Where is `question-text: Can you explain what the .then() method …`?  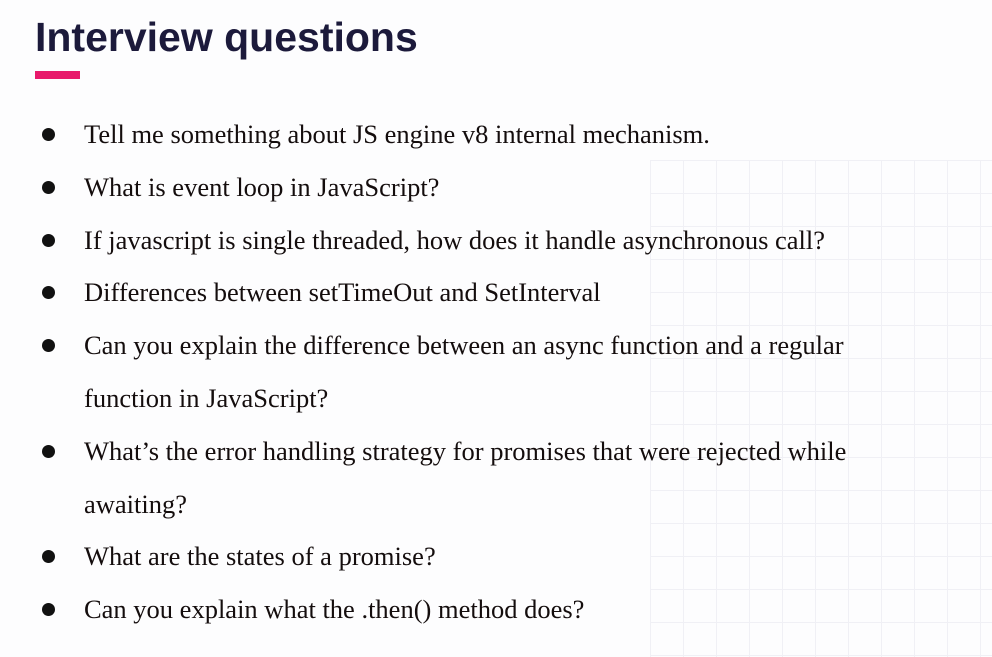
question-text: Can you explain what the .then() method … is located at coordinates (334, 609).